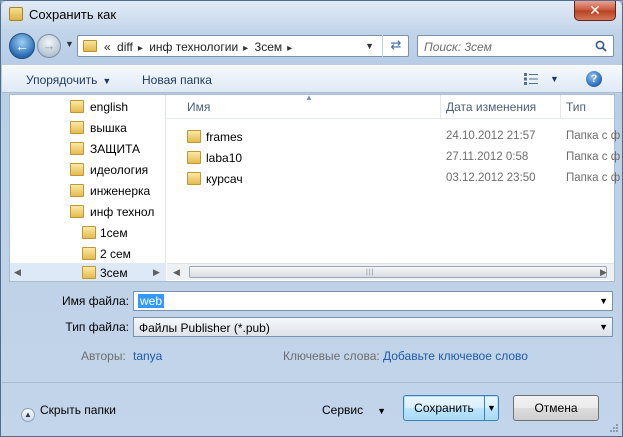 This screenshot has height=437, width=623. I want to click on recent-pages-dropdown: ▼, so click(69, 44).